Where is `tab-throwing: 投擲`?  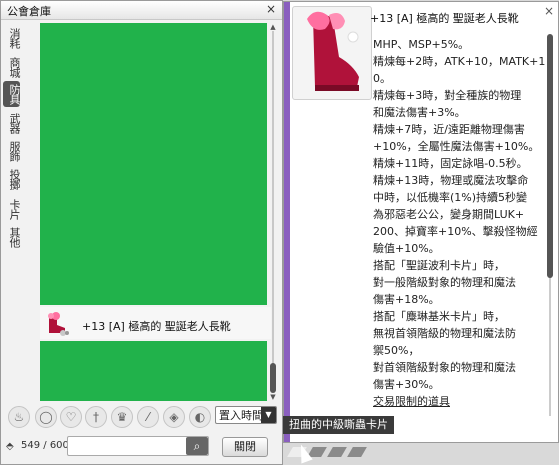 tab-throwing: 投擲 is located at coordinates (12, 179).